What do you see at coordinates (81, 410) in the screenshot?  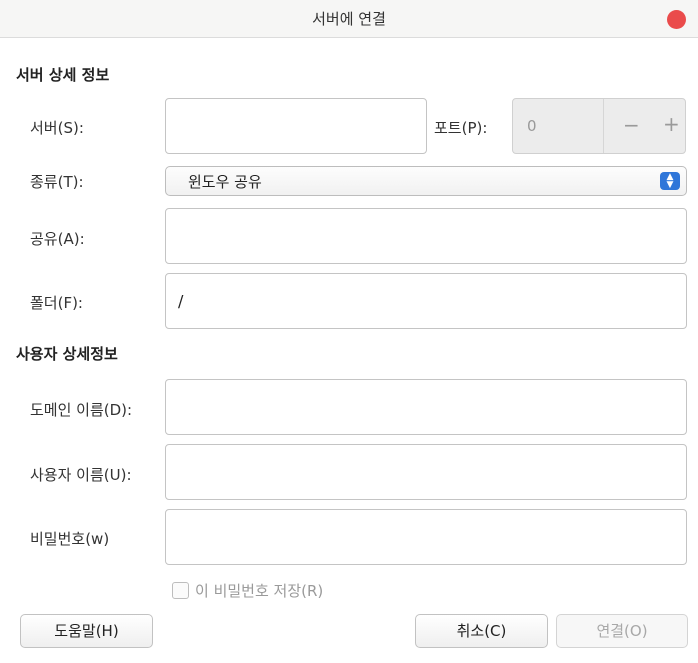 I see `domain-label: 도메인 이름(D):` at bounding box center [81, 410].